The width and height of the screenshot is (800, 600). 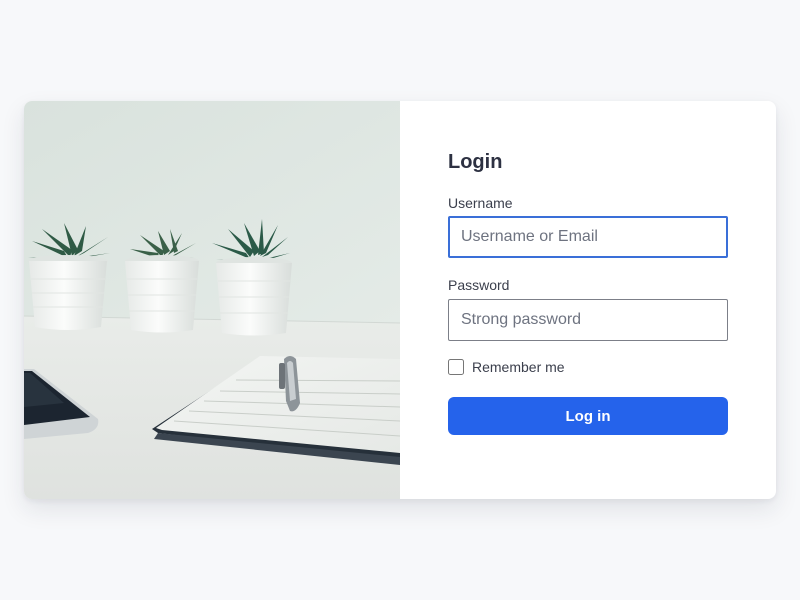 I want to click on password-label: Password, so click(x=479, y=285).